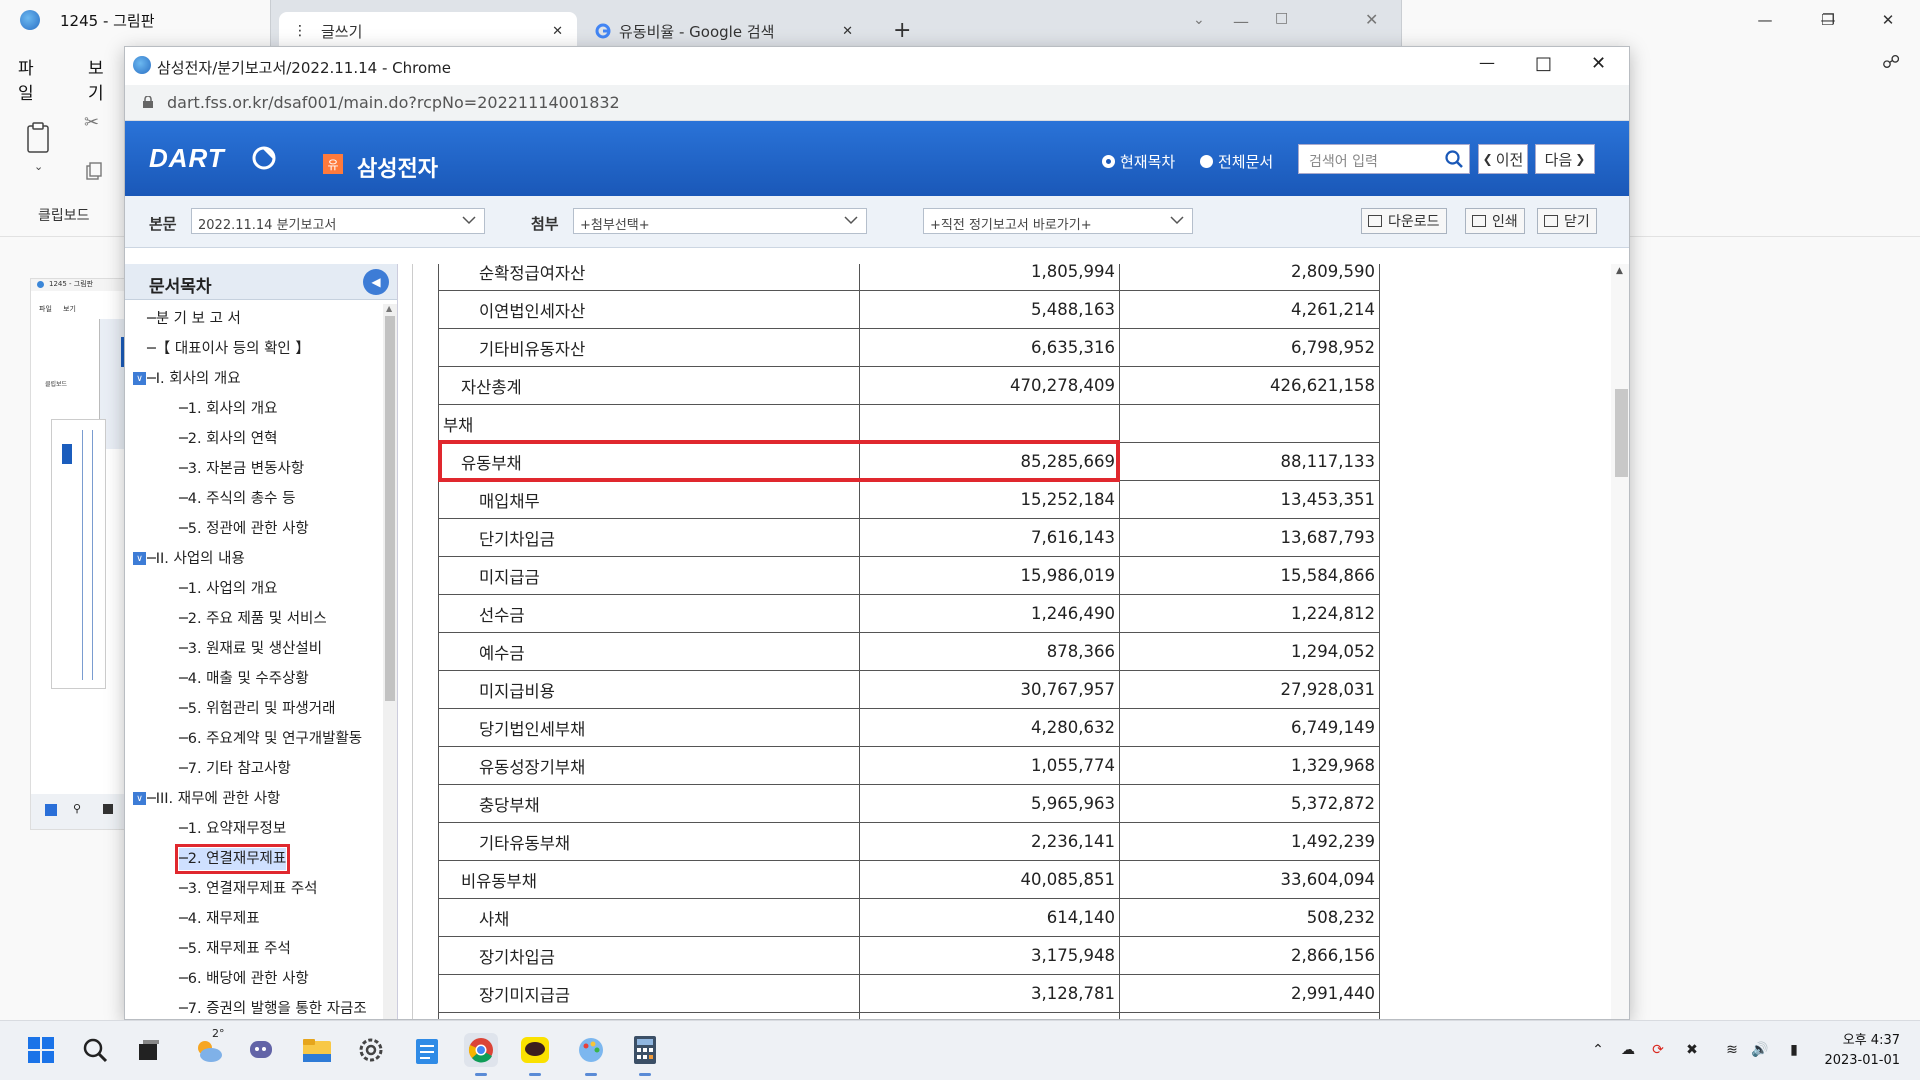  I want to click on body-select: 2022.11.14 분기보고서, so click(338, 221).